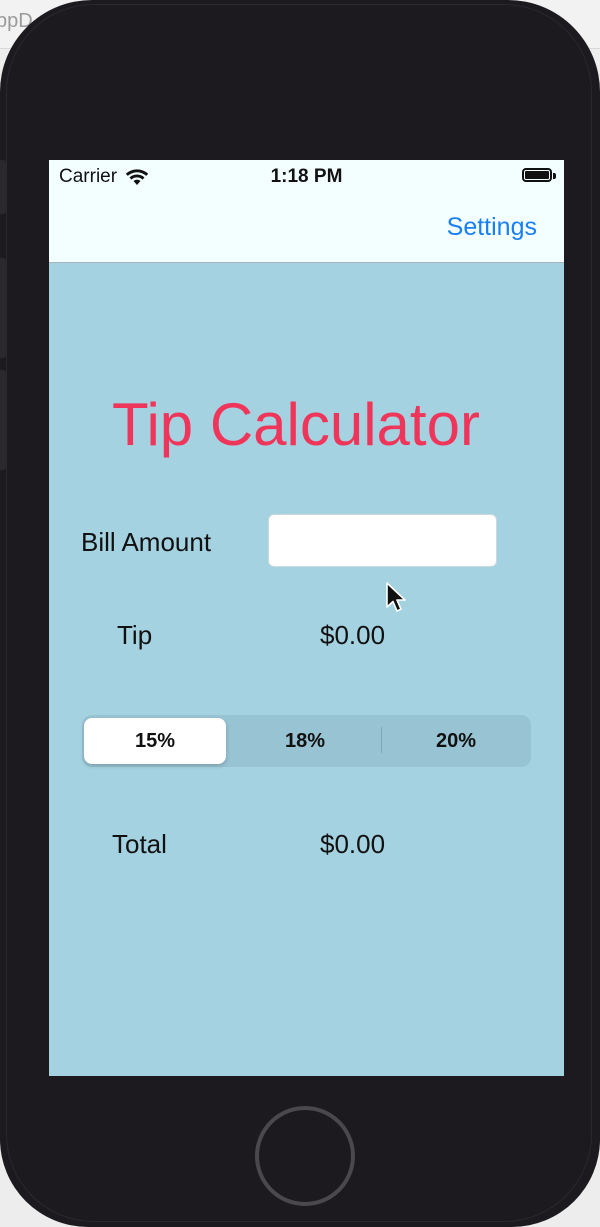 Image resolution: width=600 pixels, height=1227 pixels. What do you see at coordinates (554, 176) in the screenshot?
I see `battery-nub` at bounding box center [554, 176].